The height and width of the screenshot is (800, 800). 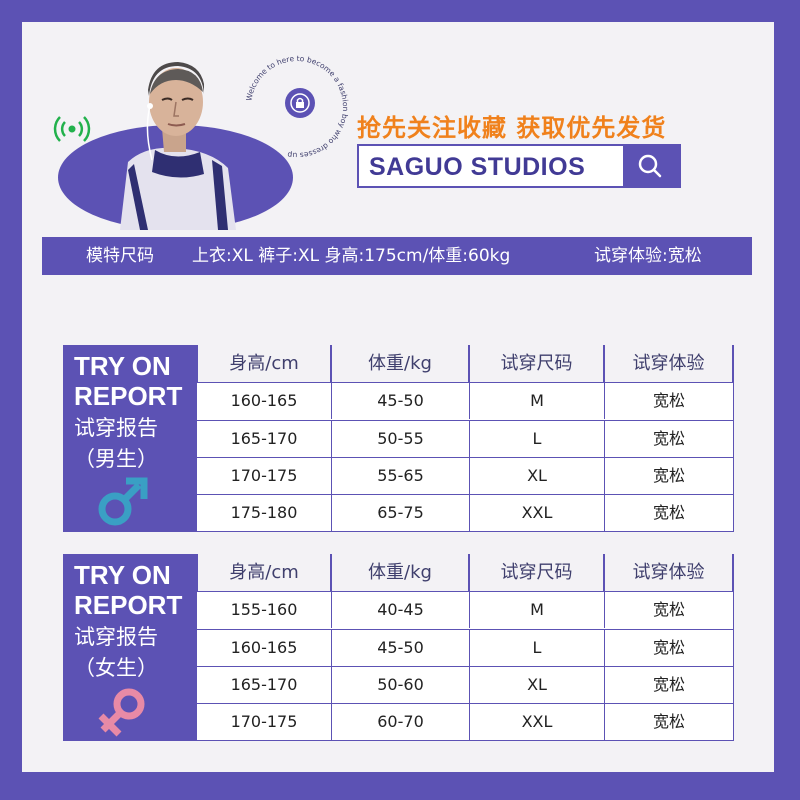 I want to click on table-row: 170-175 60-70 XXL 宽松, so click(x=465, y=721).